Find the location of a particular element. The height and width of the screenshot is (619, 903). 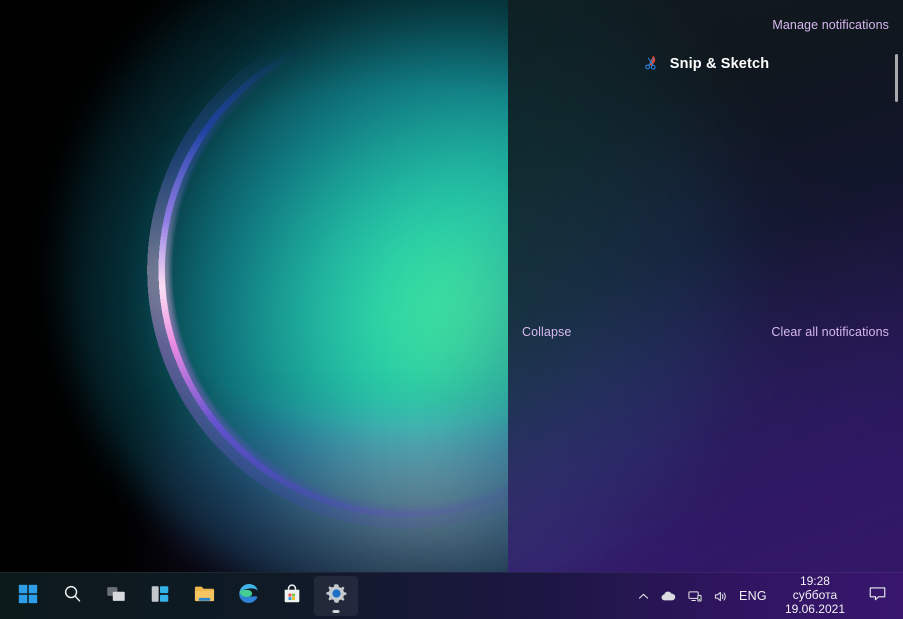

scrollbar-thumb is located at coordinates (896, 78).